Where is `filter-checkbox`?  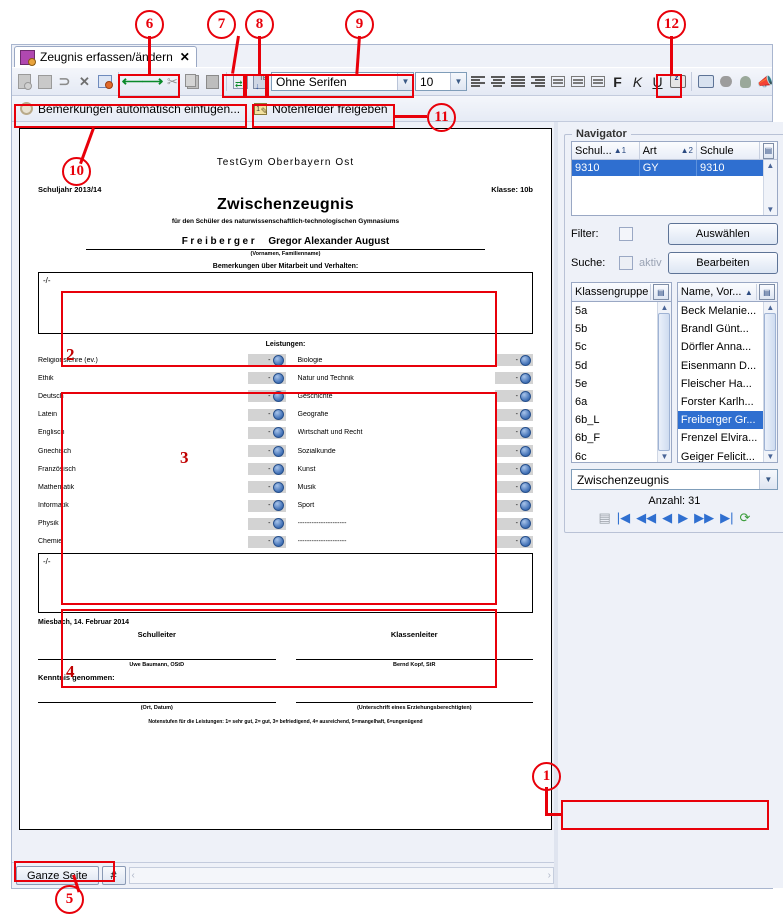
filter-checkbox is located at coordinates (626, 234).